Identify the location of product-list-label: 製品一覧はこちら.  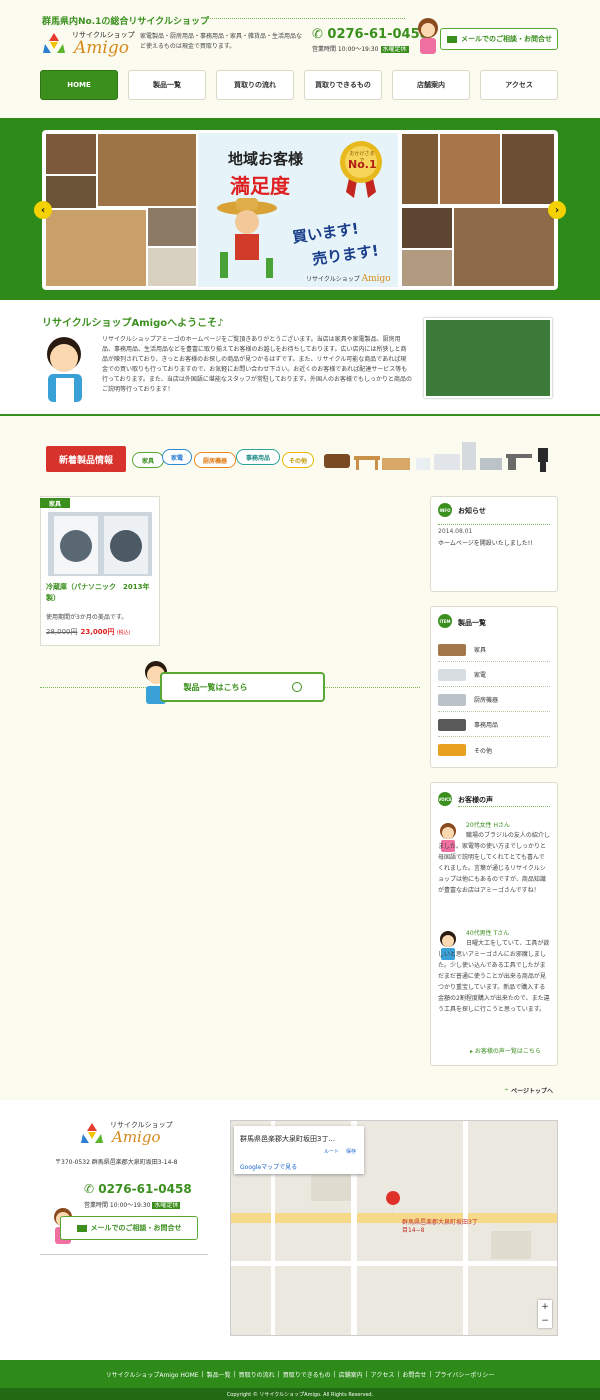
(215, 687).